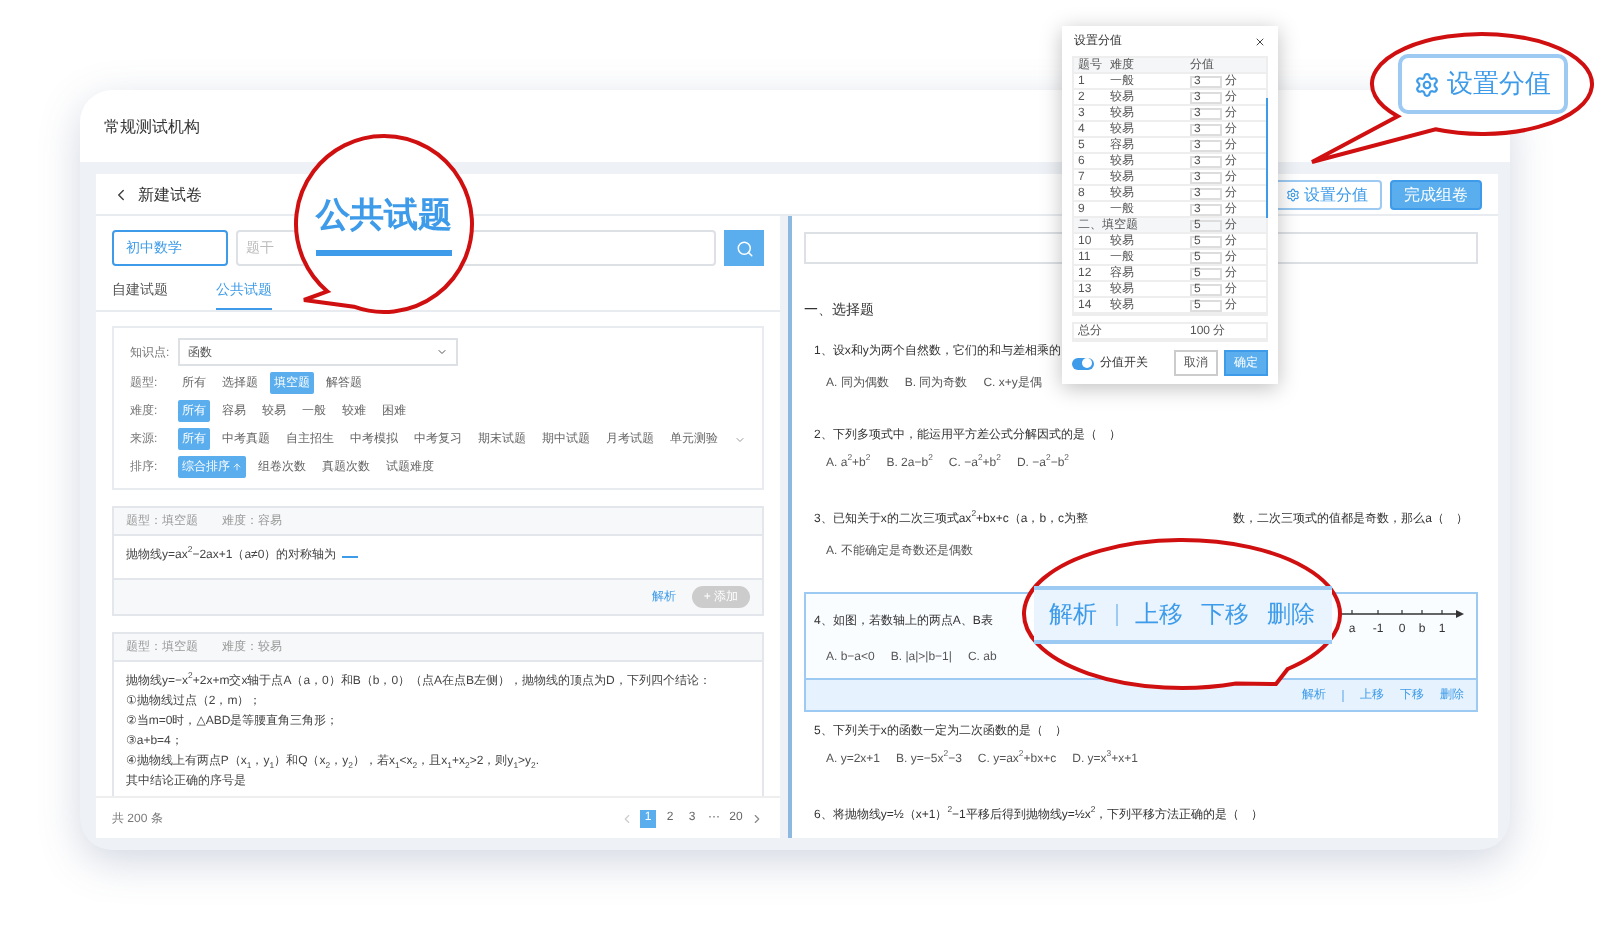 Image resolution: width=1600 pixels, height=950 pixels. What do you see at coordinates (170, 194) in the screenshot?
I see `page-title: 新建试卷` at bounding box center [170, 194].